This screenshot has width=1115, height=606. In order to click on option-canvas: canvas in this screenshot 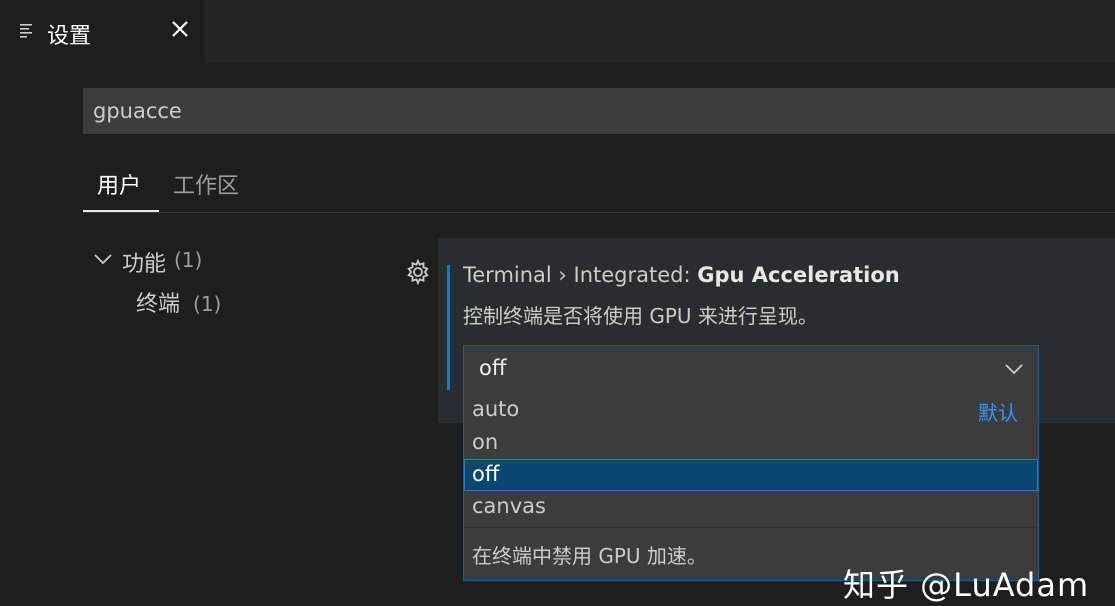, I will do `click(751, 507)`.